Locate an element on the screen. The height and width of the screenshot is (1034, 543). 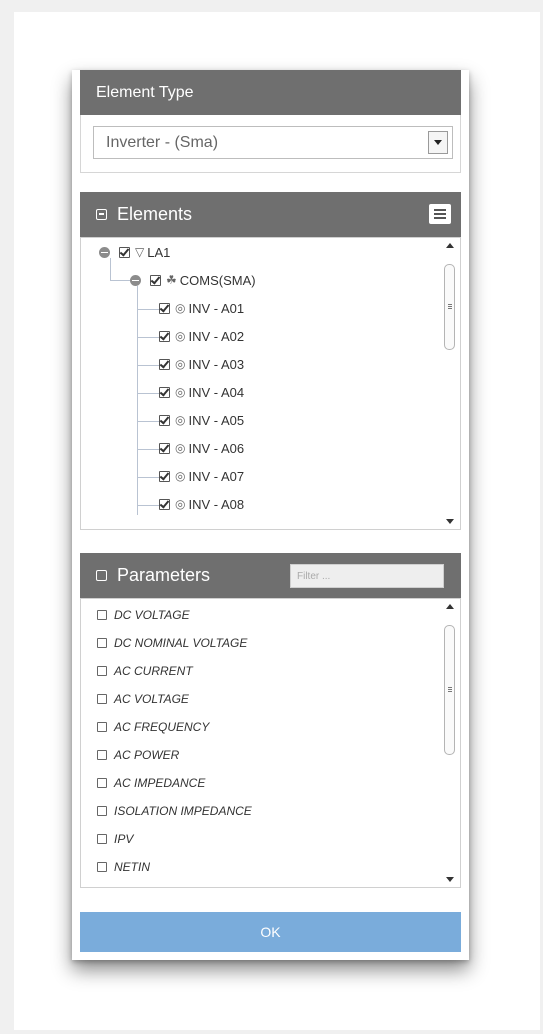
tree-node-item: ◎ INV - A08 is located at coordinates (201, 504).